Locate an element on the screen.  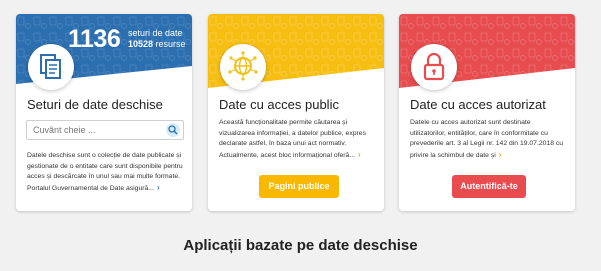
resource-count: 10528 is located at coordinates (141, 44).